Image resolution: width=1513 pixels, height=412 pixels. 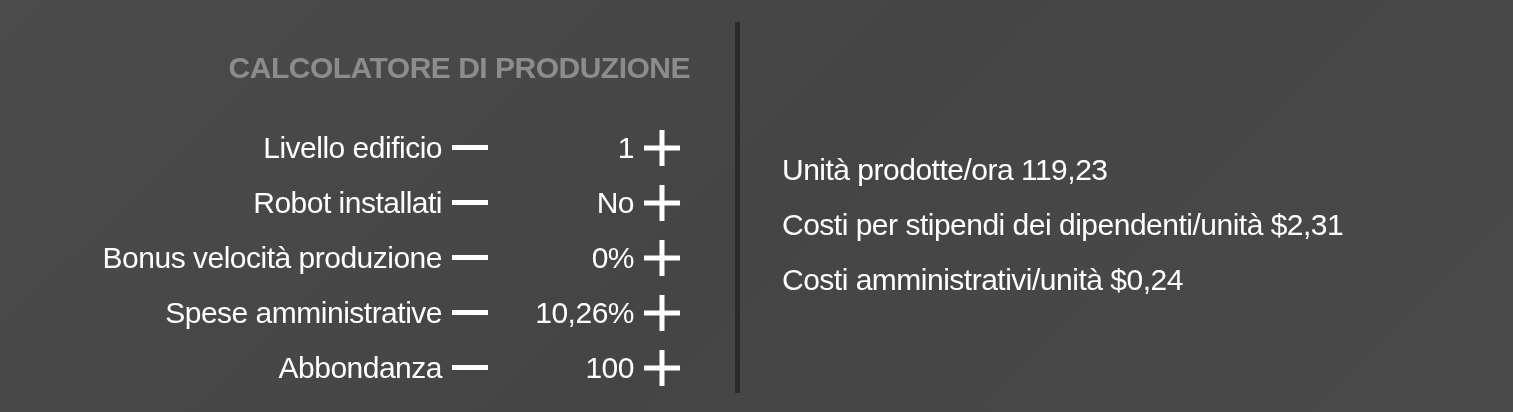 I want to click on result-text: Unità prodotte/ora 119,23, so click(x=945, y=170).